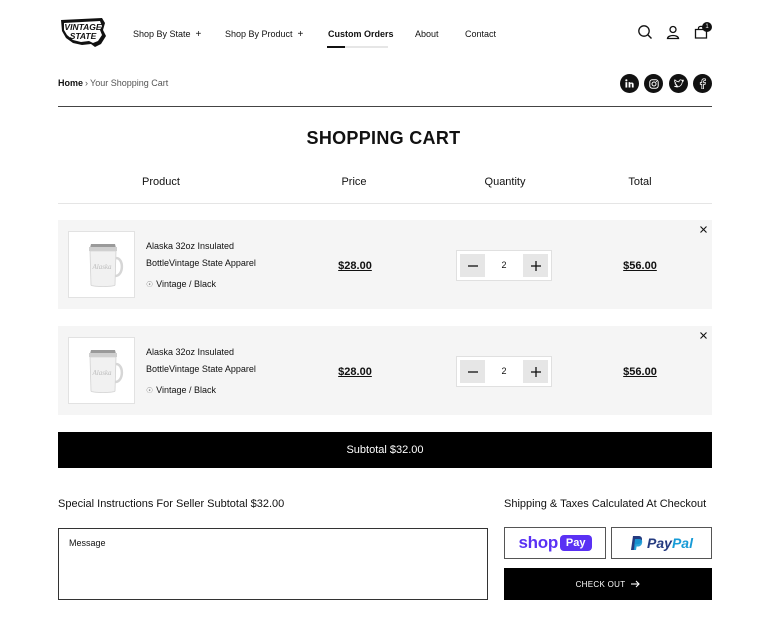 The image size is (767, 628). What do you see at coordinates (87, 543) in the screenshot?
I see `message-placeholder: Message` at bounding box center [87, 543].